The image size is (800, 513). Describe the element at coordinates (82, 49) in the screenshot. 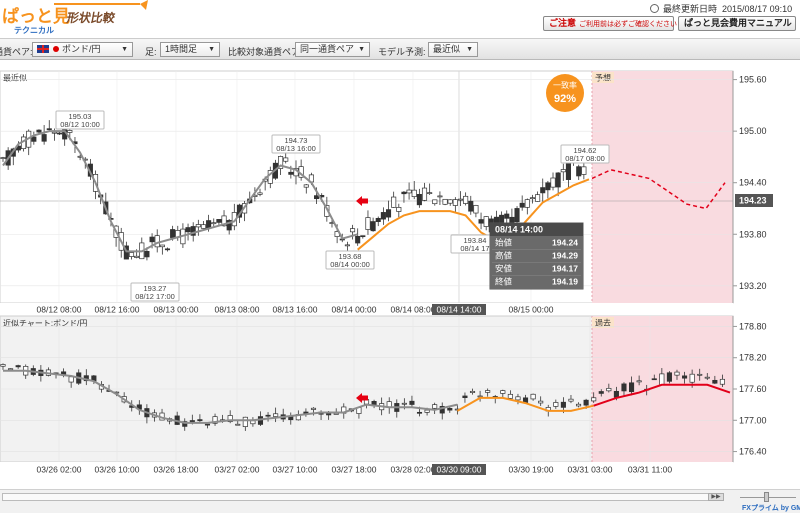

I see `pair-select: ポンド/円 ▼` at that location.